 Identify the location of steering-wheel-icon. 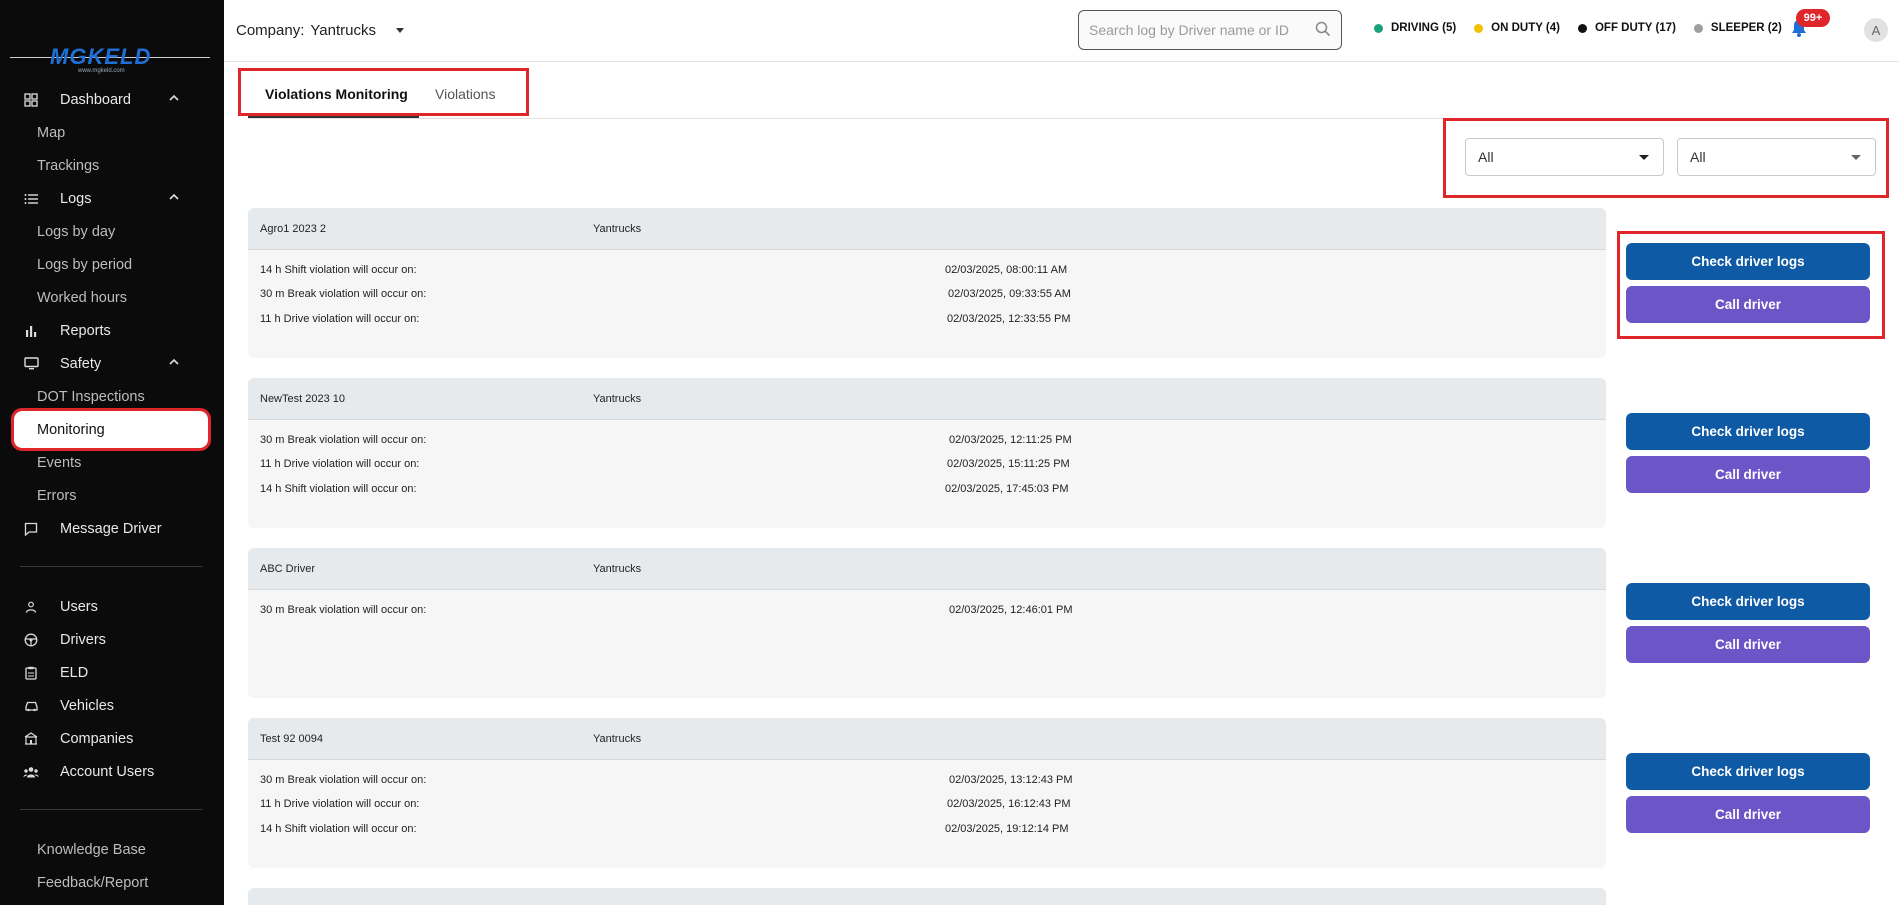
(31, 640).